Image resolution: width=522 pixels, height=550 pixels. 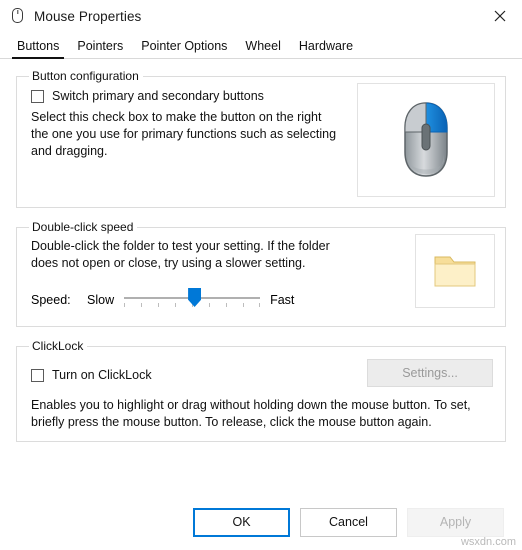 I want to click on double-click-speed-slider, so click(x=192, y=300).